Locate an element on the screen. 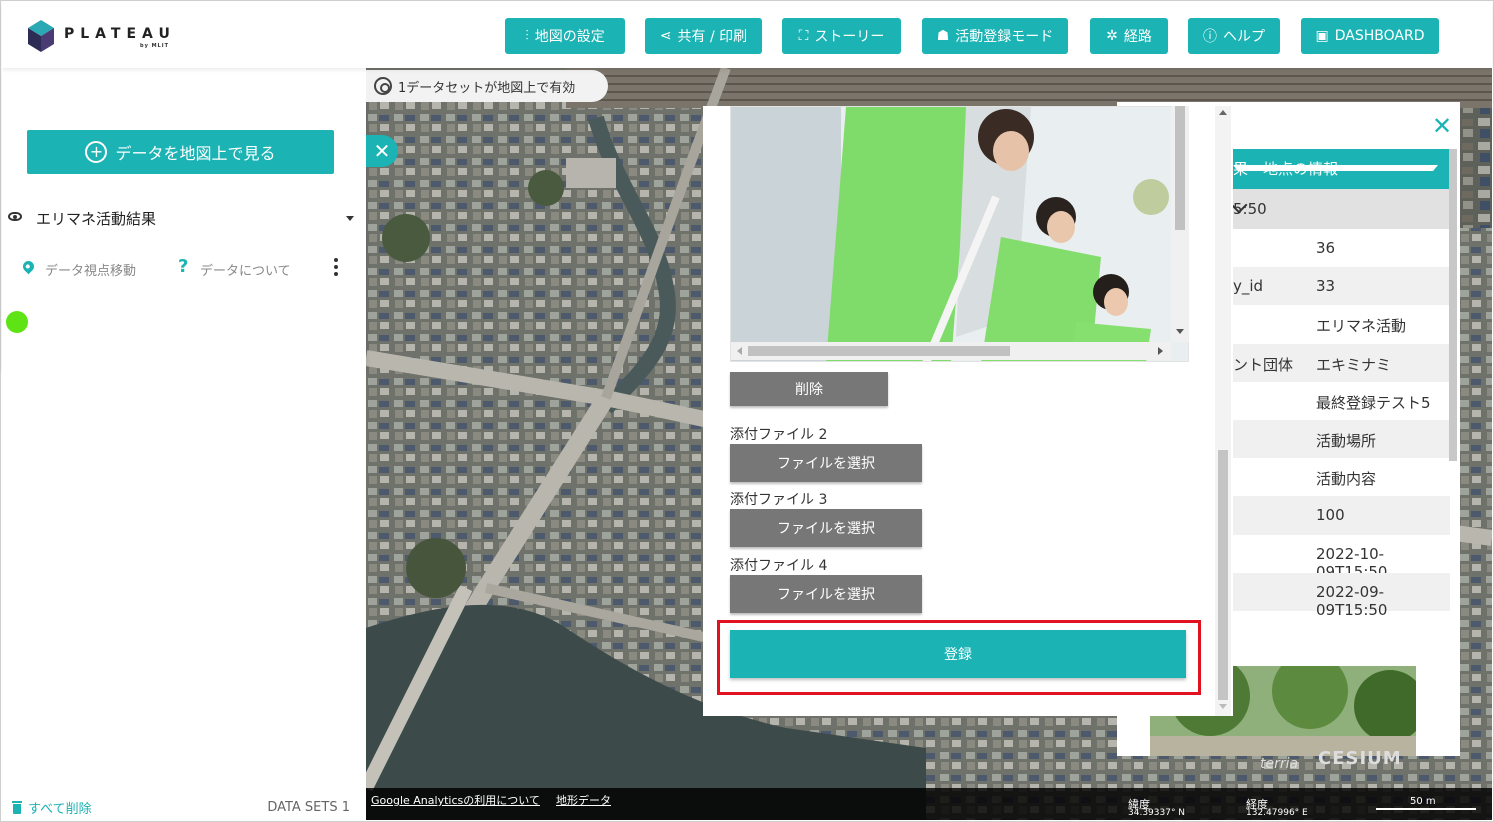 The height and width of the screenshot is (822, 1494). feature-info-header: 果 - 地点の情報 is located at coordinates (1340, 169).